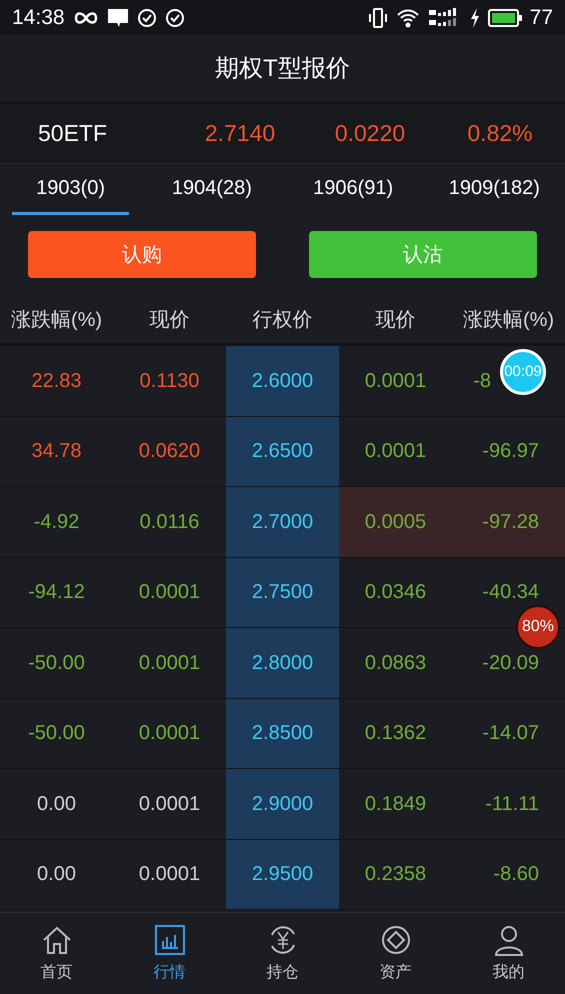 The height and width of the screenshot is (994, 565). Describe the element at coordinates (283, 593) in the screenshot. I see `strike-price: 2.7500` at that location.